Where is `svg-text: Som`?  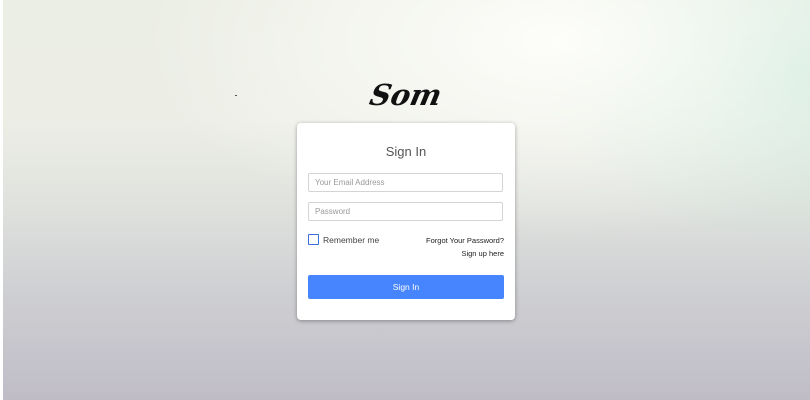
svg-text: Som is located at coordinates (406, 95).